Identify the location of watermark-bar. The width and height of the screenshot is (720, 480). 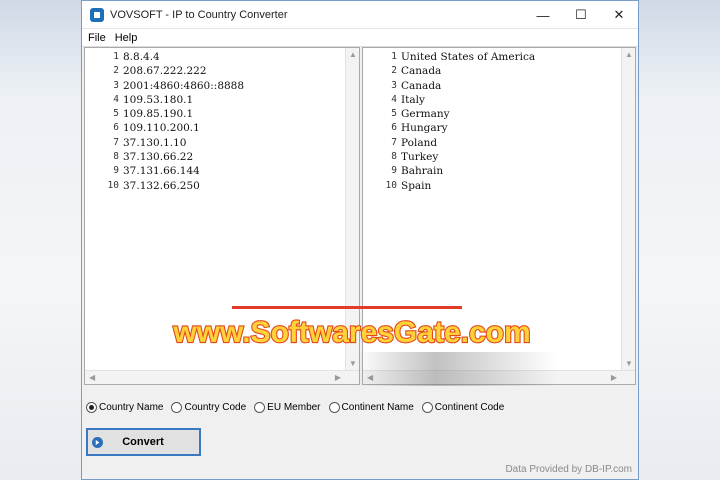
(347, 307).